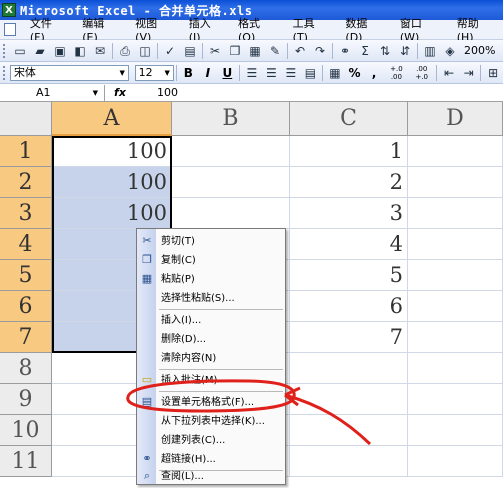 This screenshot has width=503, height=488. What do you see at coordinates (112, 213) in the screenshot?
I see `cell-a3: 100` at bounding box center [112, 213].